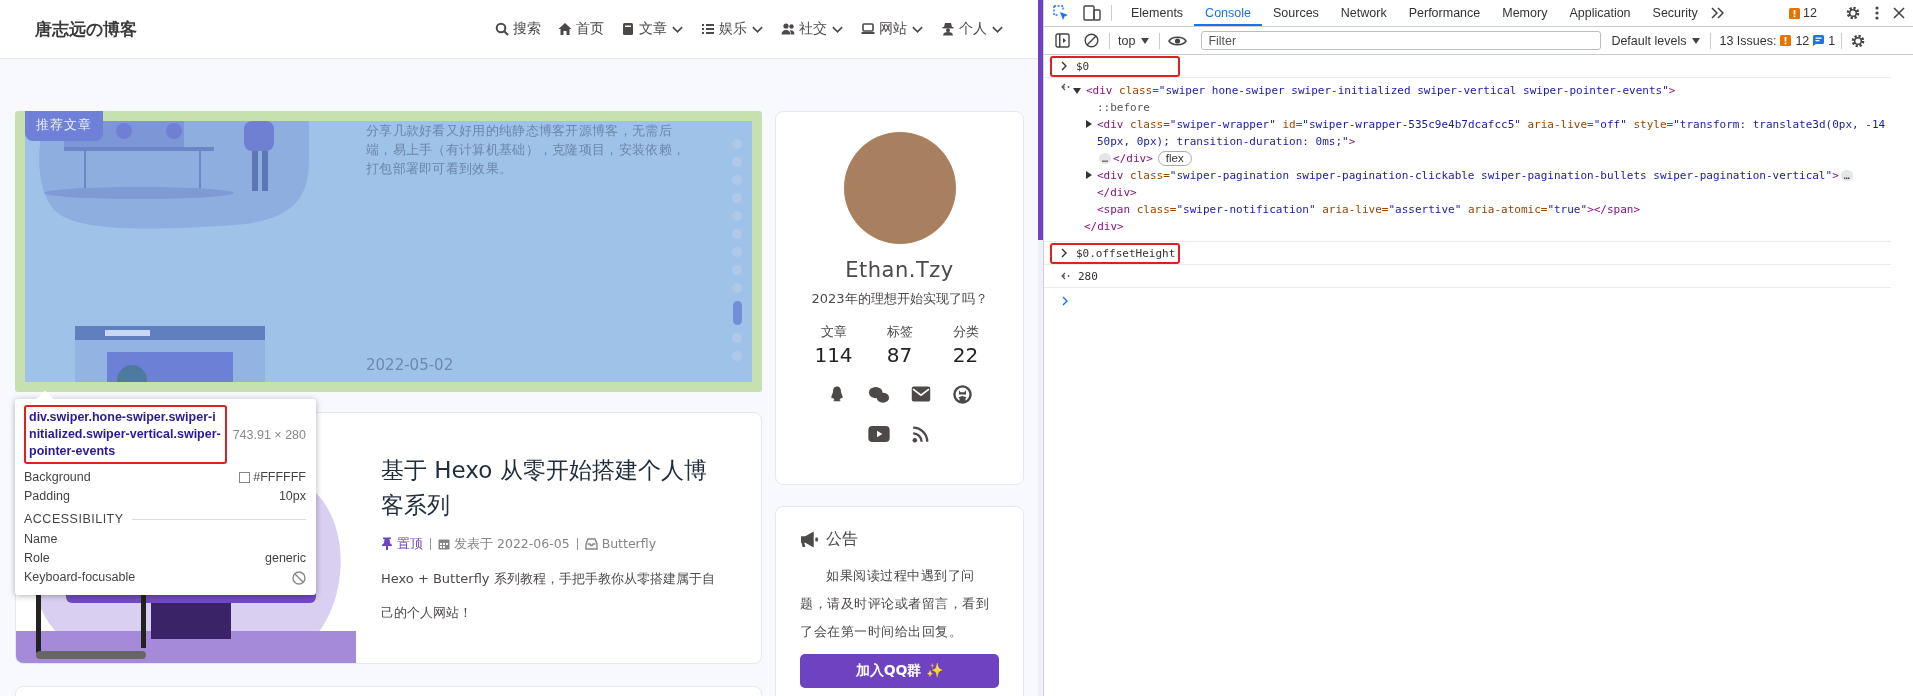 Image resolution: width=1913 pixels, height=696 pixels. Describe the element at coordinates (410, 365) in the screenshot. I see `post-date: 2022-05-02` at that location.